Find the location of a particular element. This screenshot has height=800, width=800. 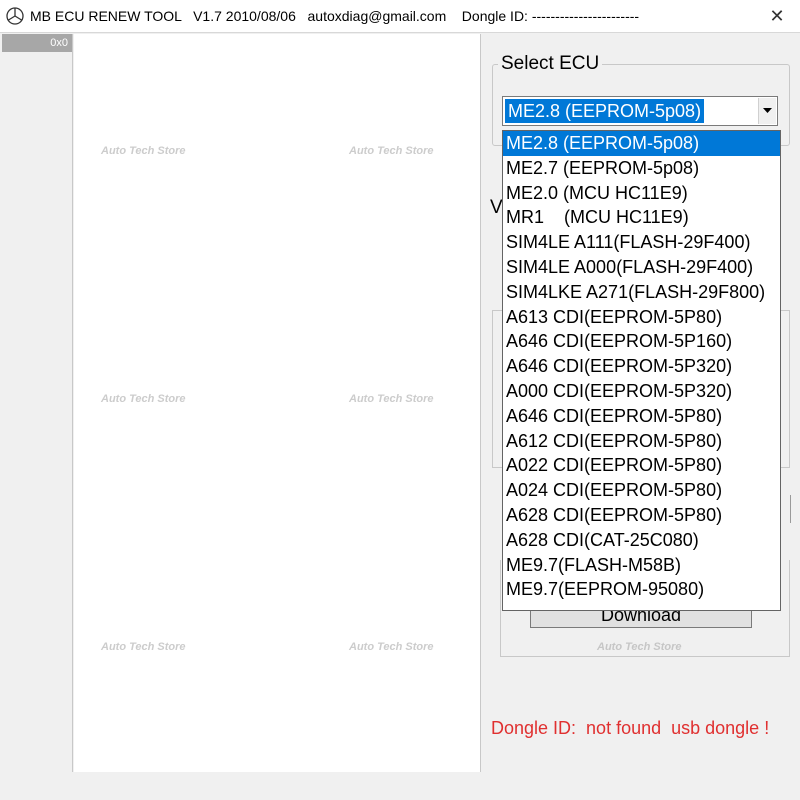

close-button: ✕ is located at coordinates (777, 16).